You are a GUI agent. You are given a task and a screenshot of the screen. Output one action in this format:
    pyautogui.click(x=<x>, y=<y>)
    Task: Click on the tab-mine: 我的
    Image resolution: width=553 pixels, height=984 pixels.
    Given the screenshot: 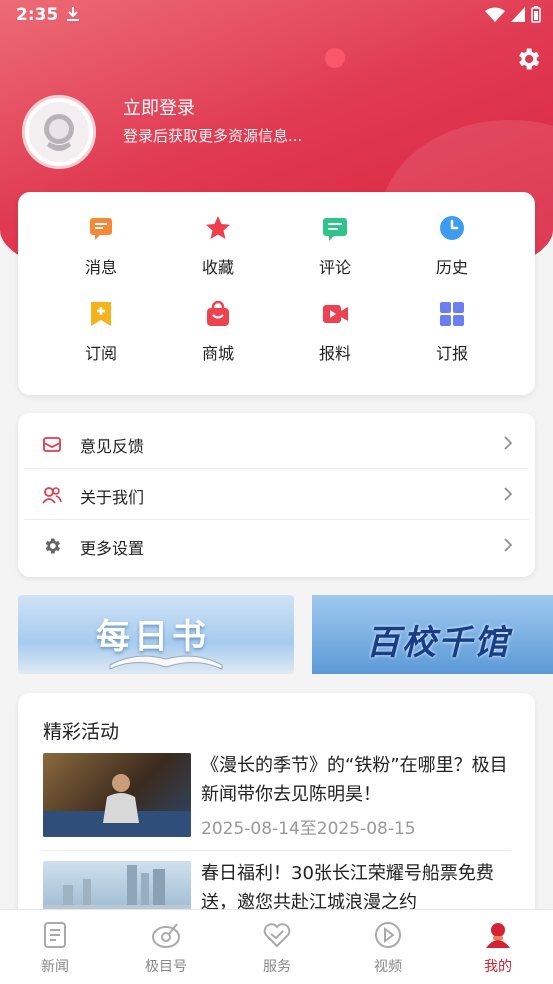 What is the action you would take?
    pyautogui.click(x=498, y=947)
    